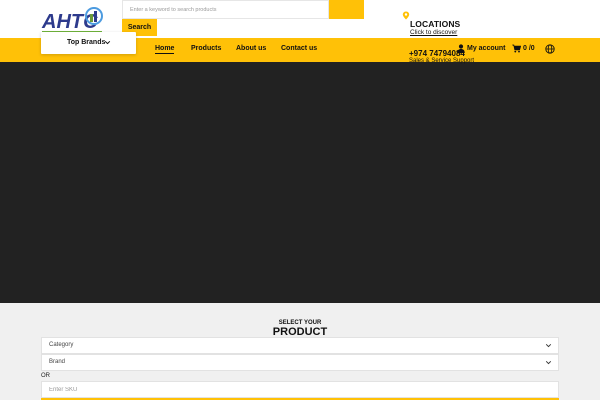 The image size is (600, 400). Describe the element at coordinates (442, 61) in the screenshot. I see `support-label: Sales & Service Support` at that location.